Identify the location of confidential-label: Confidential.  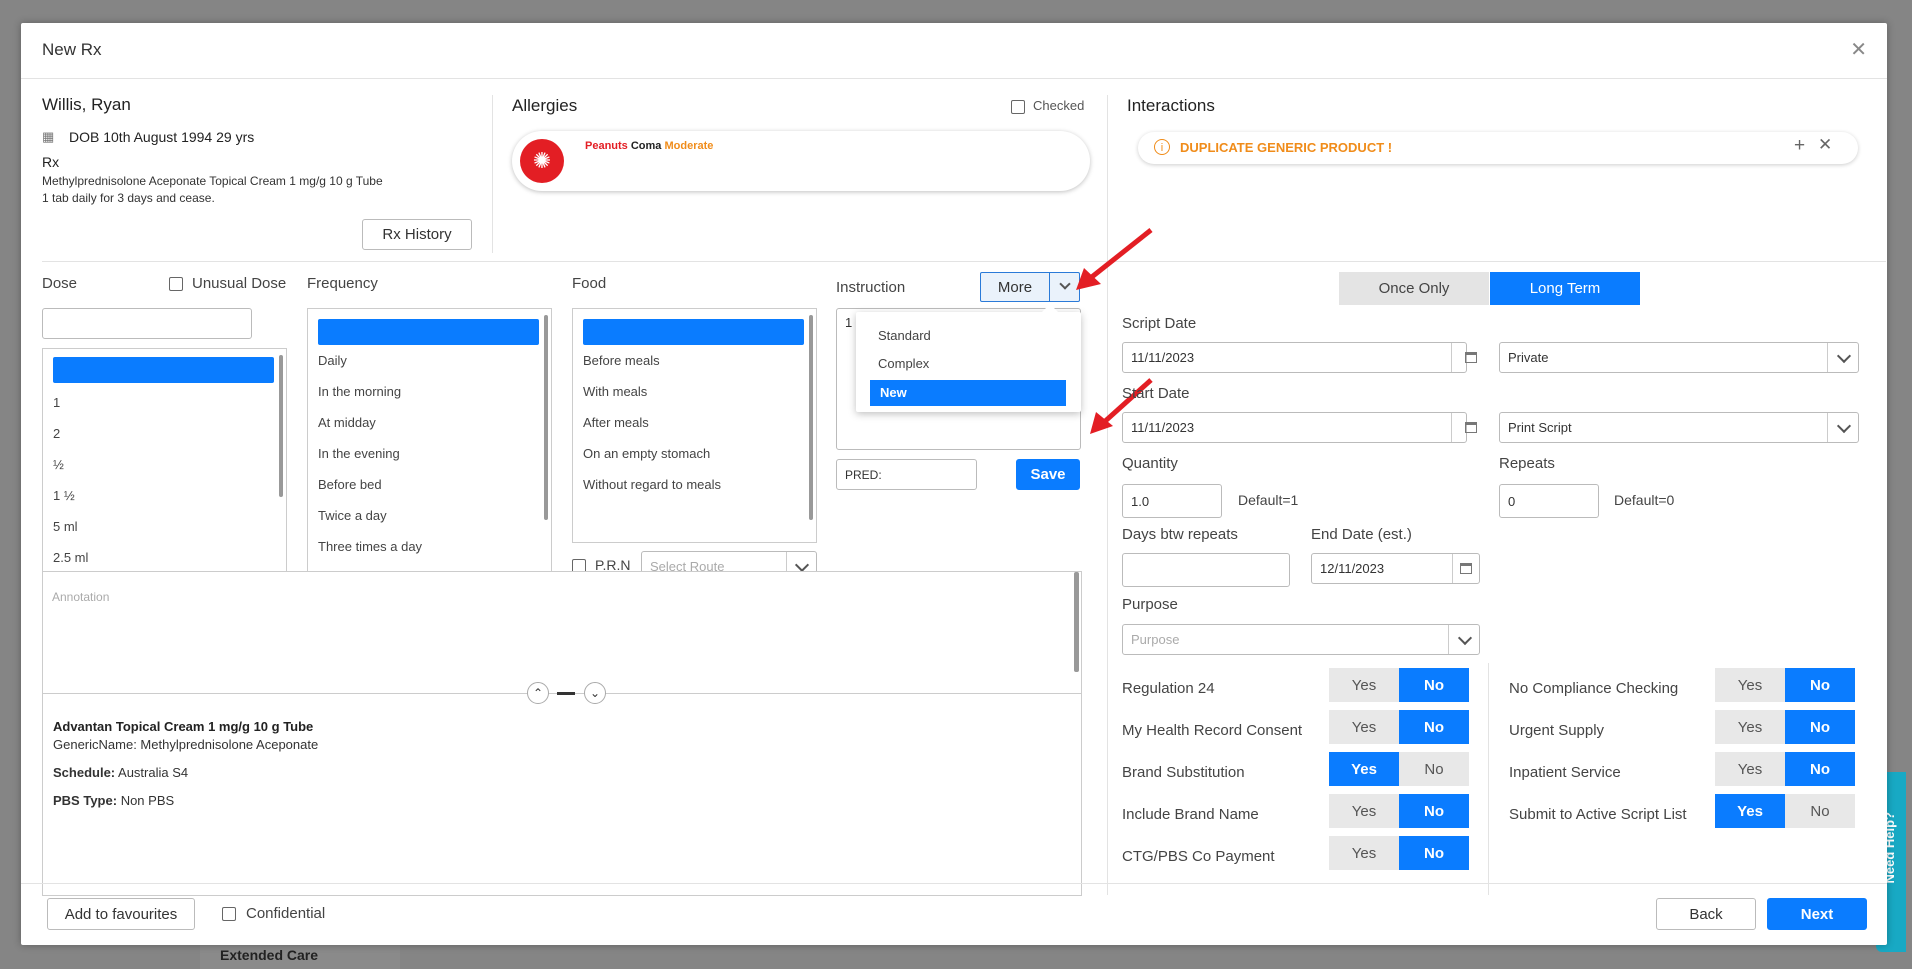
(286, 913).